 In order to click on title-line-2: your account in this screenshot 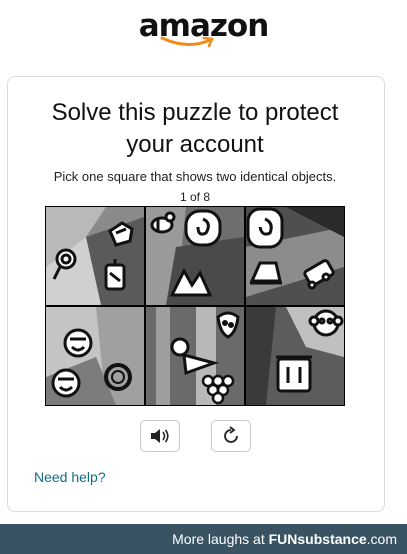, I will do `click(195, 144)`.